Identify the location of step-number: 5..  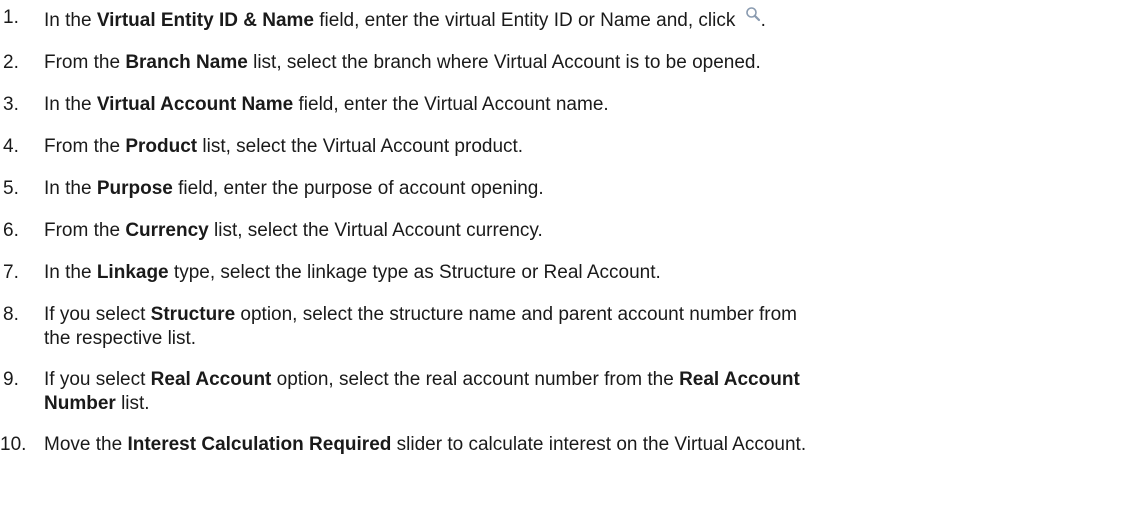
(11, 188).